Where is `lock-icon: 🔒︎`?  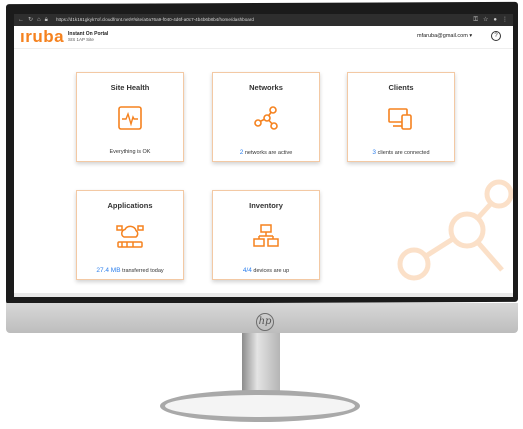 lock-icon: 🔒︎ is located at coordinates (46, 20).